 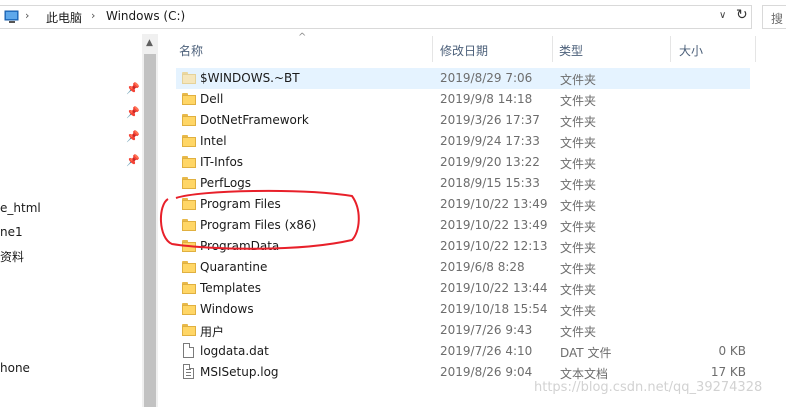 I want to click on file-row: Program Files (x86) 2019/10/22 13:49 文件夹, so click(x=463, y=225).